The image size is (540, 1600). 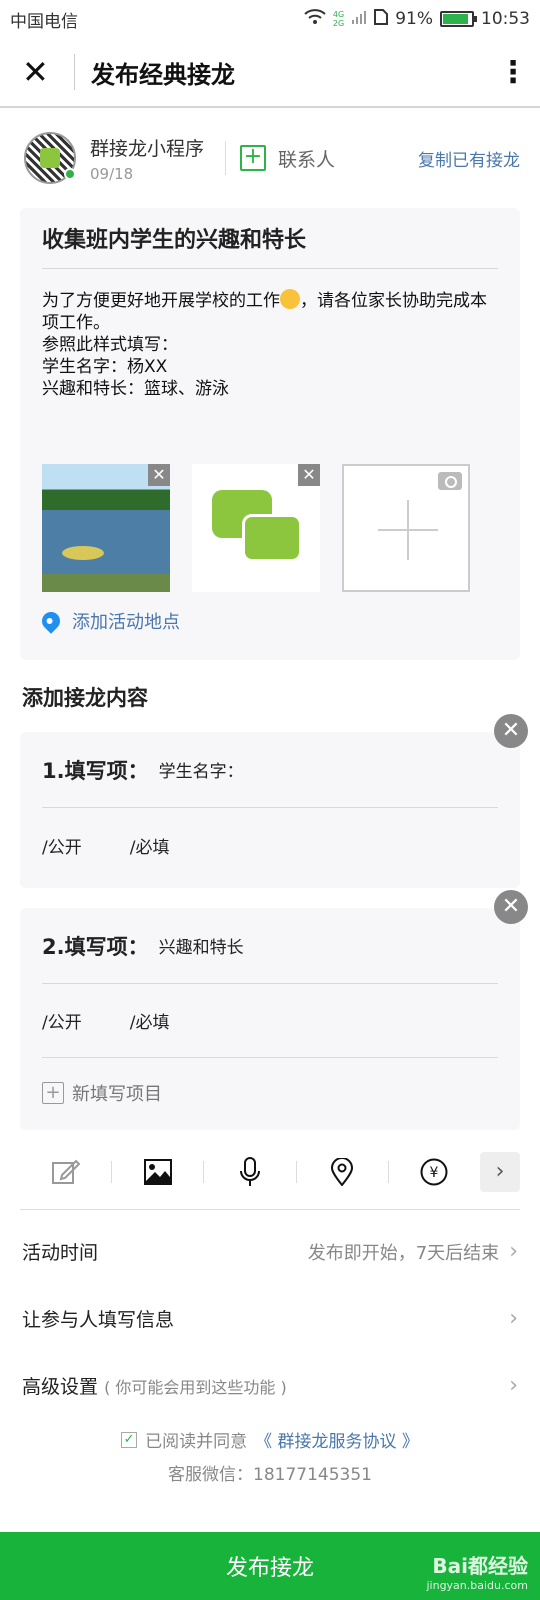 I want to click on plus-icon, so click(x=408, y=530).